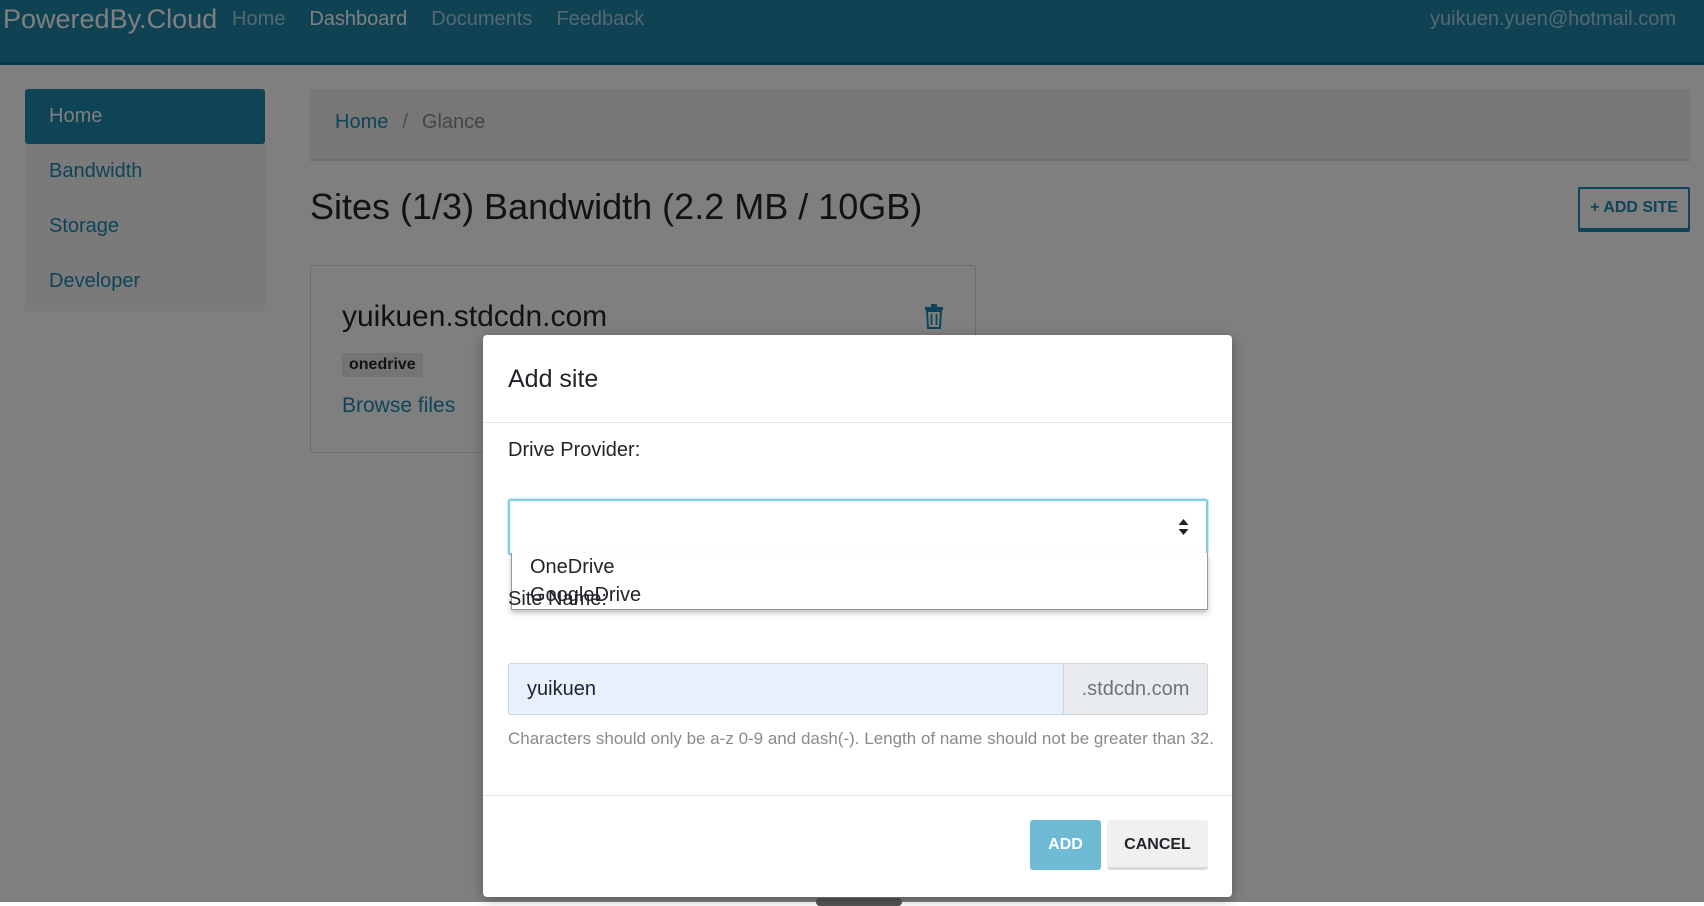 Image resolution: width=1704 pixels, height=906 pixels. Describe the element at coordinates (553, 379) in the screenshot. I see `modal-title: Add site` at that location.